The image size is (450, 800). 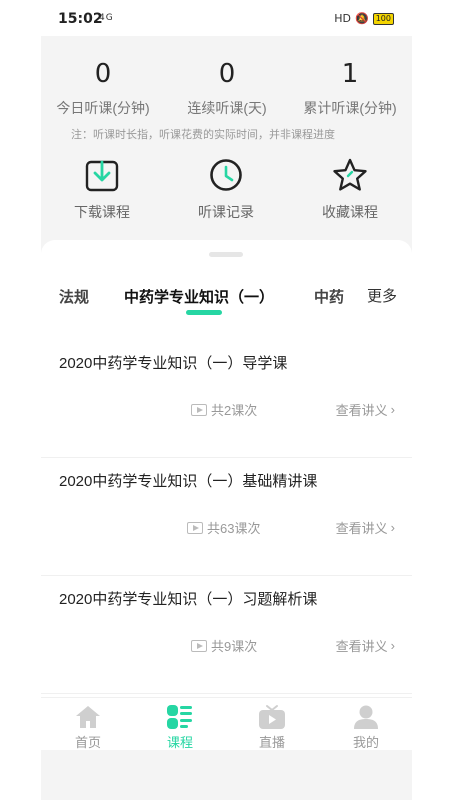 I want to click on download-icon, so click(x=102, y=176).